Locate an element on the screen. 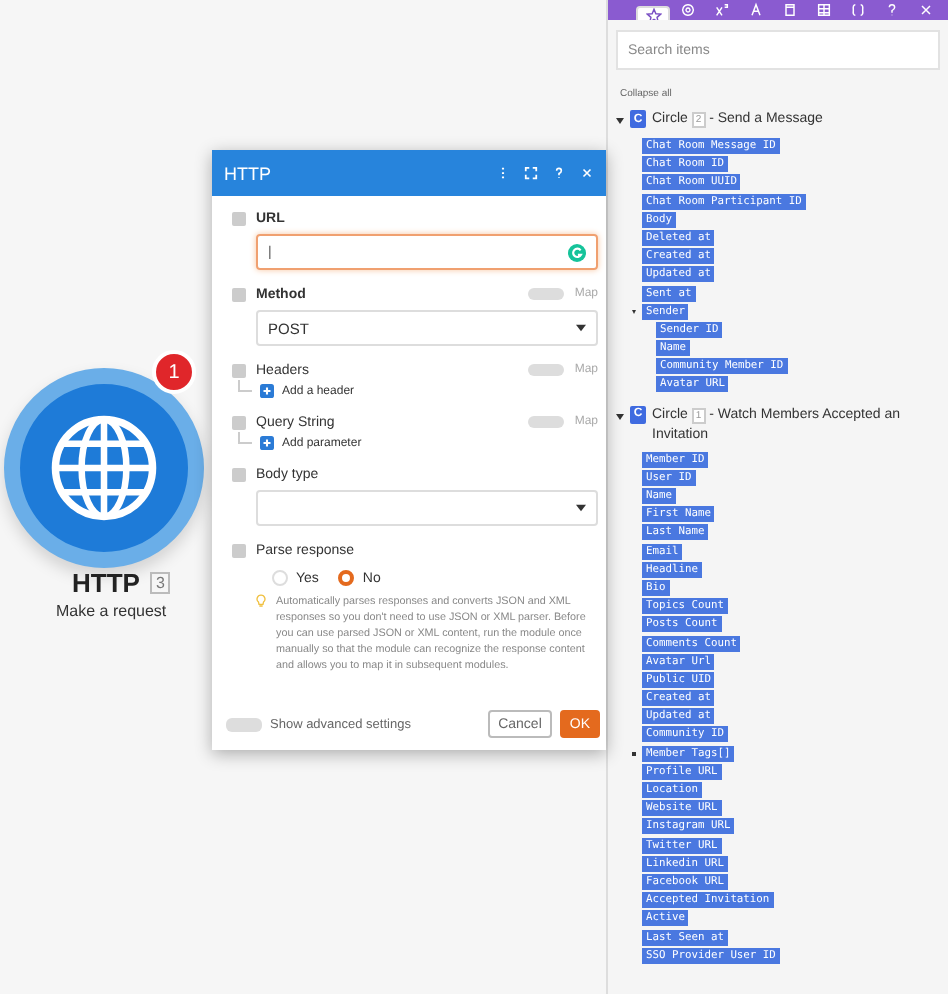 This screenshot has height=994, width=948. globe-icon is located at coordinates (104, 468).